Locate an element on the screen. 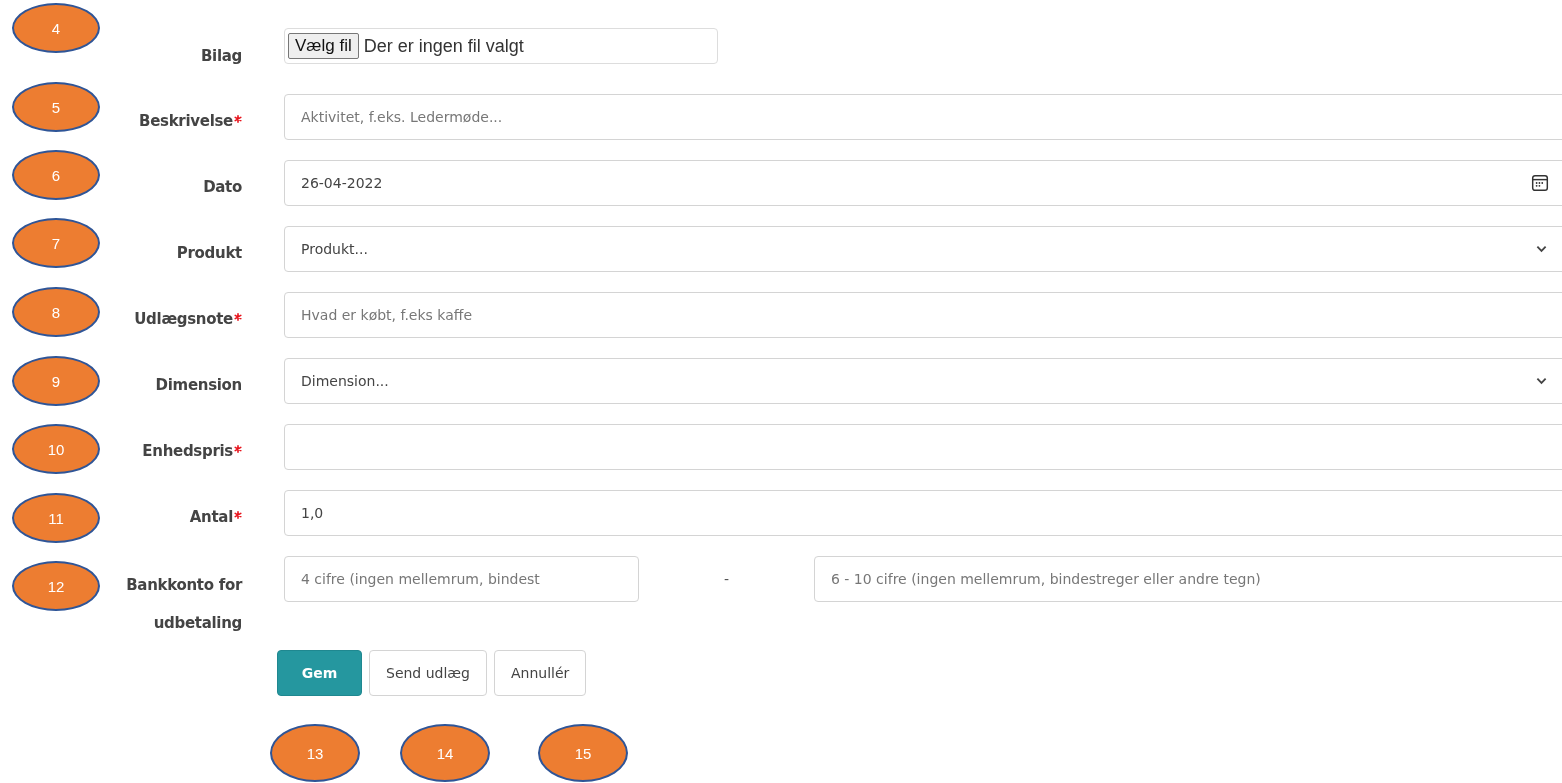 The height and width of the screenshot is (783, 1562). field-label: Udlægsnote is located at coordinates (183, 319).